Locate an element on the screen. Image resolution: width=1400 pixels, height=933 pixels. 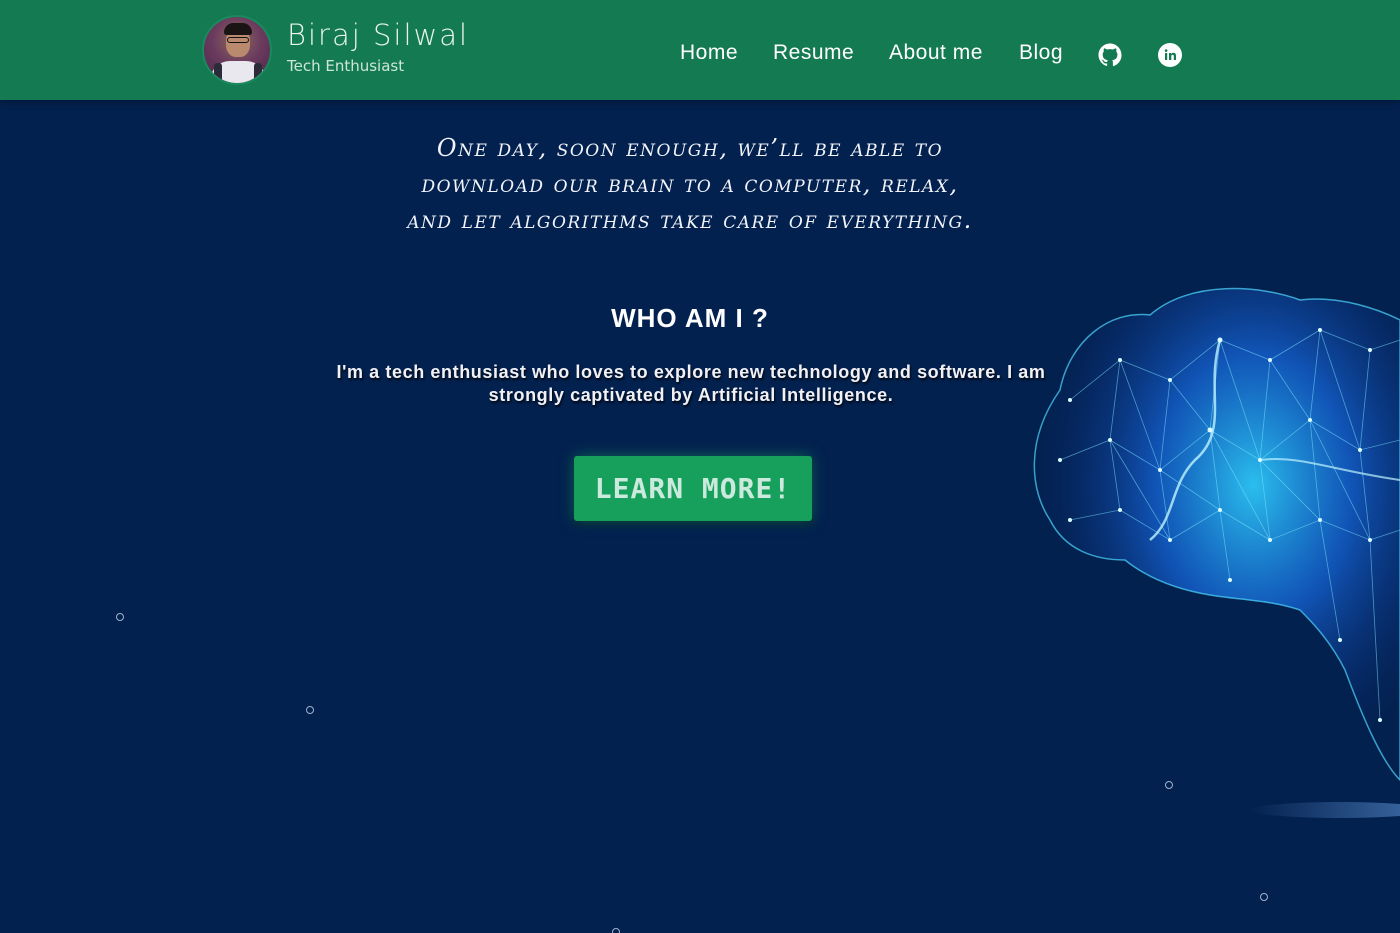
linkedin-icon is located at coordinates (1170, 55).